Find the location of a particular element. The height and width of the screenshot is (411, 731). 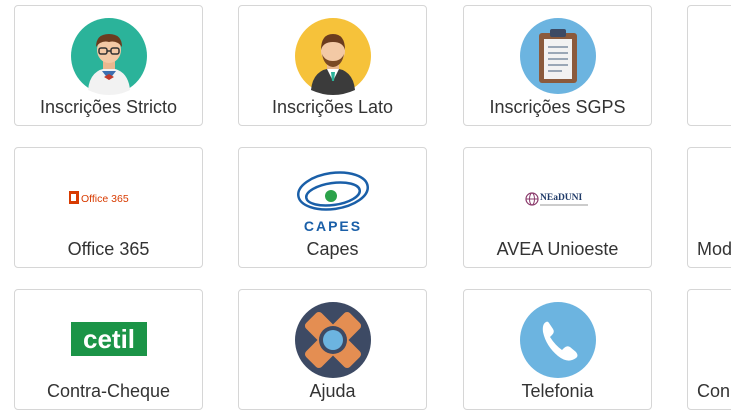

tile-inscricoes-sgps: Inscrições SGPS is located at coordinates (557, 65).